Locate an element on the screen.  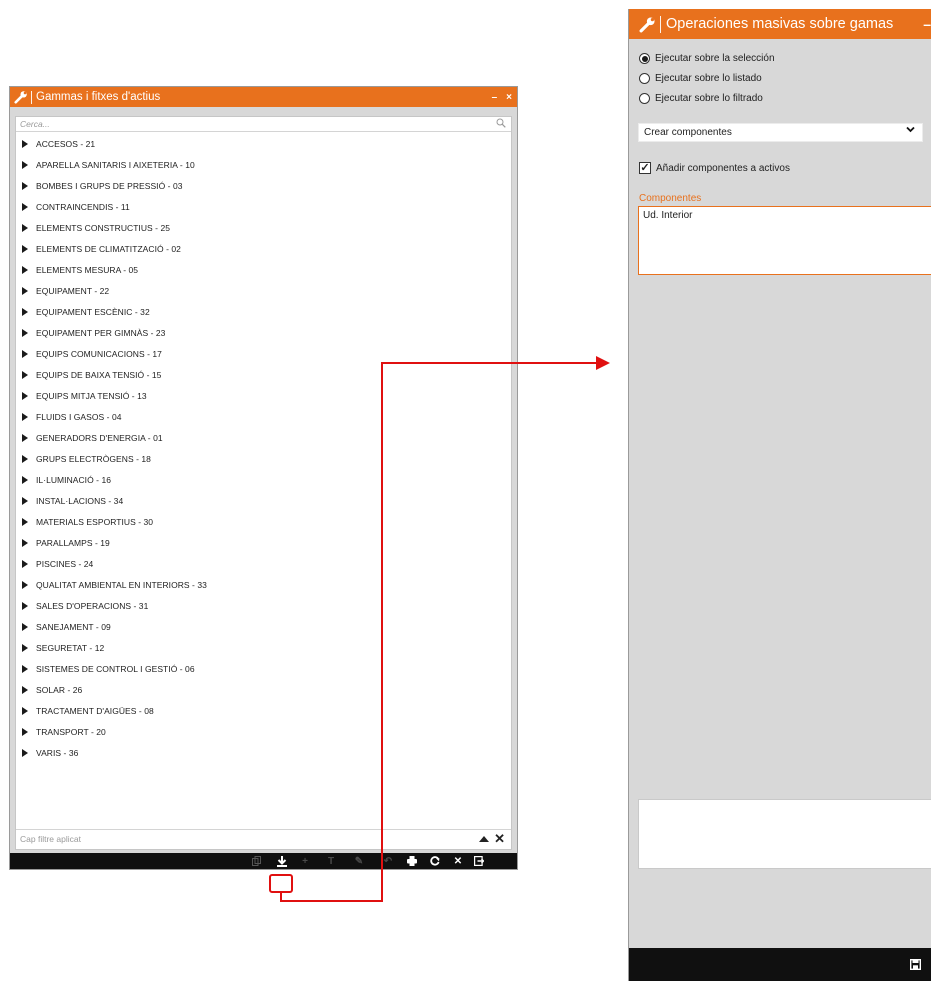
components-value: Ud. Interior is located at coordinates (668, 215).